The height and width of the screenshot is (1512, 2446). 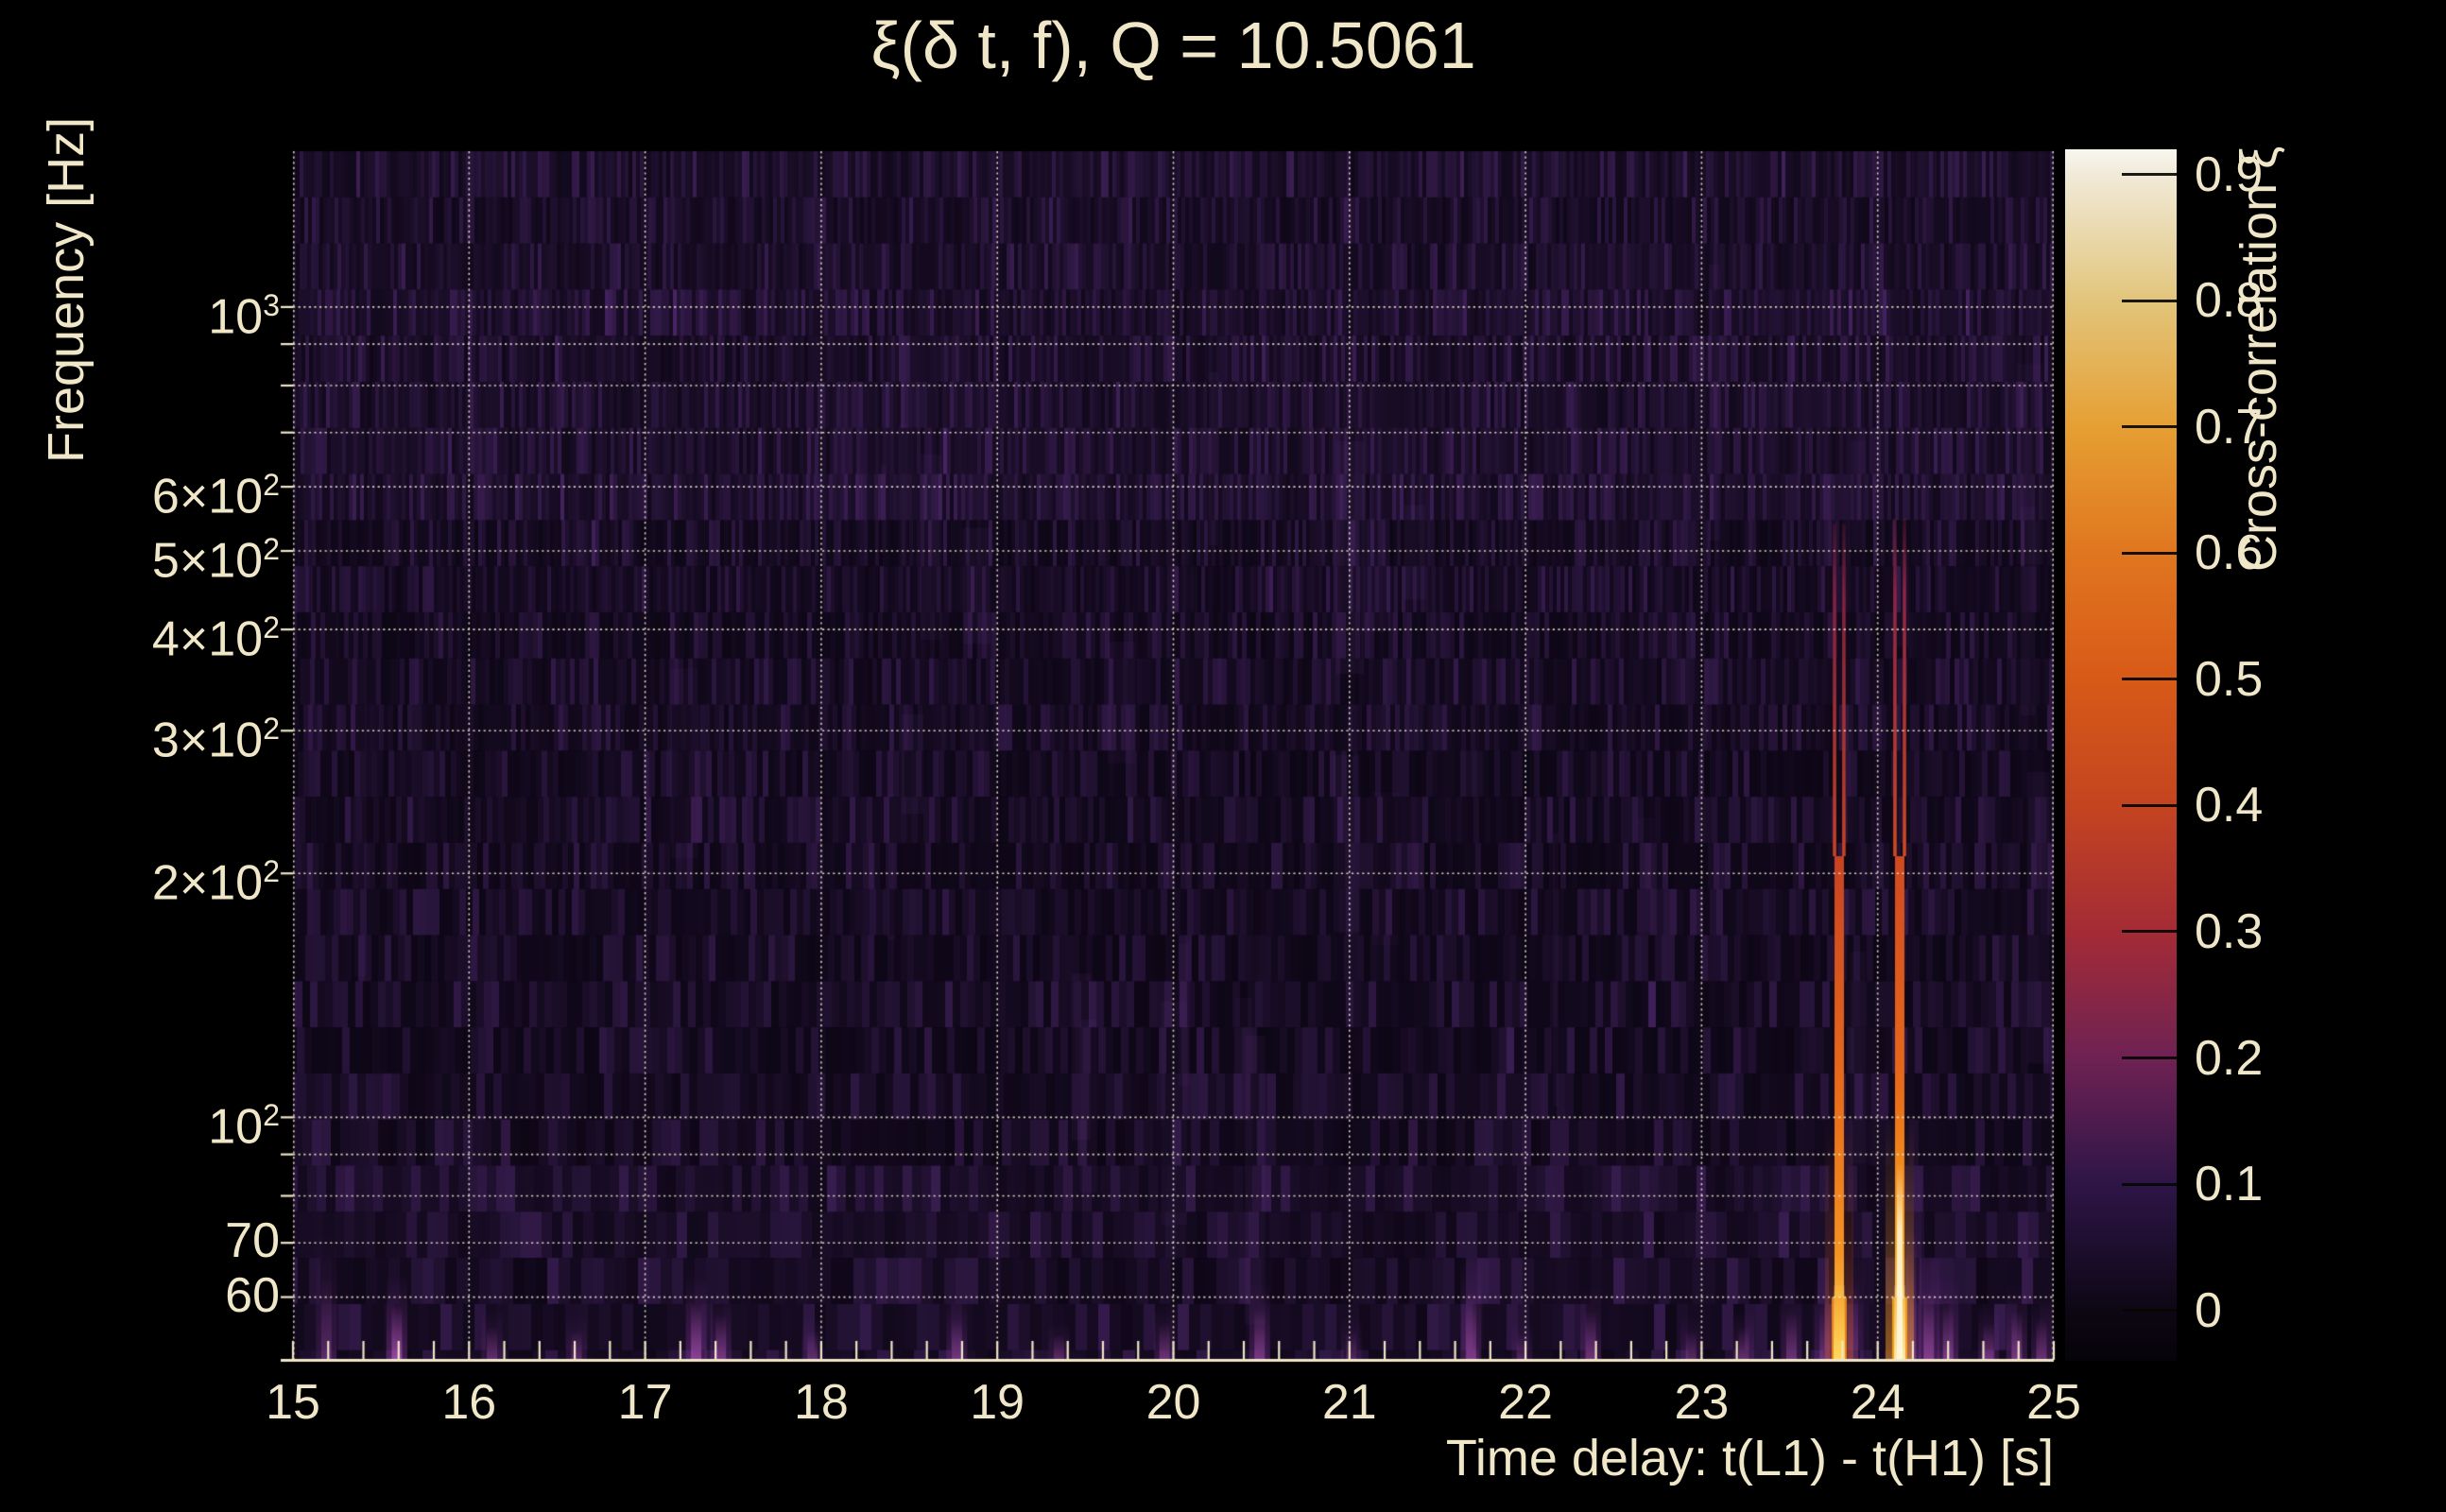 I want to click on x-tick-label: 19, so click(x=998, y=1402).